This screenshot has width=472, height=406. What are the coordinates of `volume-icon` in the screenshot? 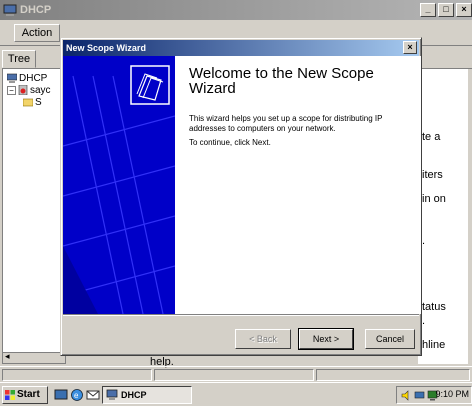 It's located at (406, 395).